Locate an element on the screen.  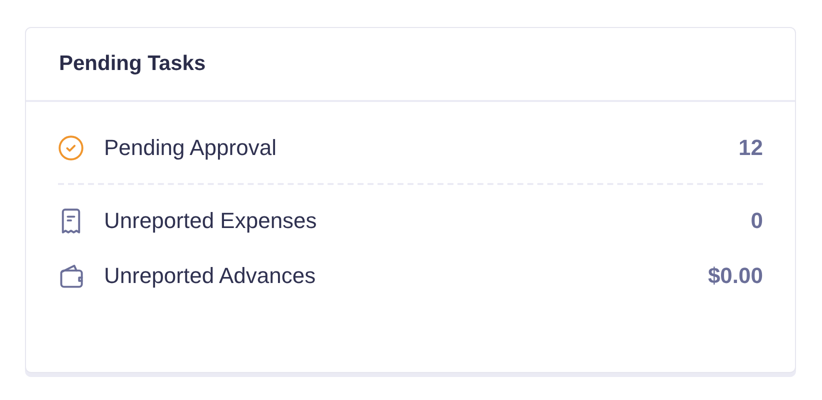
check-circle-icon is located at coordinates (71, 147).